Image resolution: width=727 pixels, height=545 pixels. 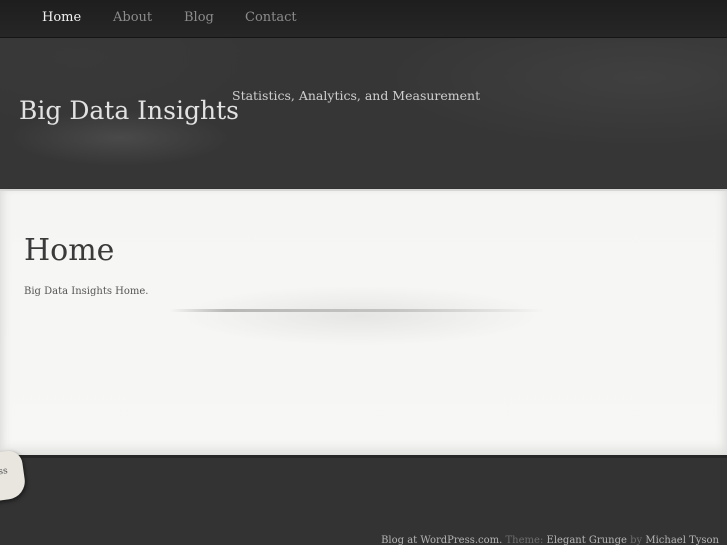 I want to click on nav-item-home: Home, so click(x=61, y=17).